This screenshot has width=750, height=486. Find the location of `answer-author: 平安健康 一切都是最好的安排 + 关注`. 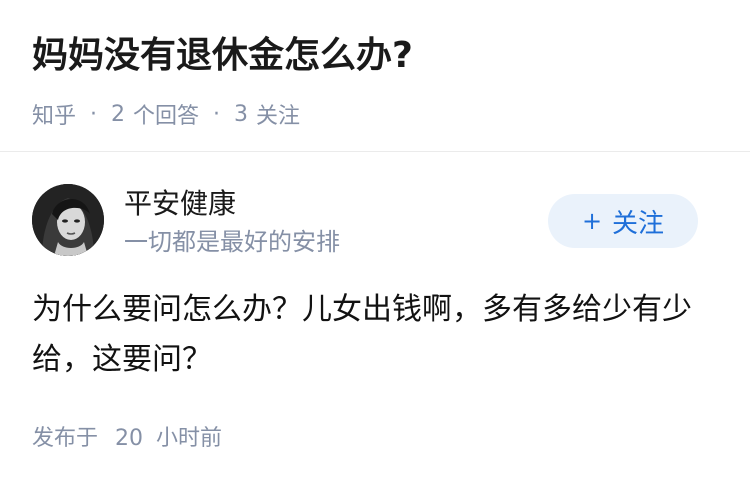

answer-author: 平安健康 一切都是最好的安排 + 关注 is located at coordinates (365, 222).